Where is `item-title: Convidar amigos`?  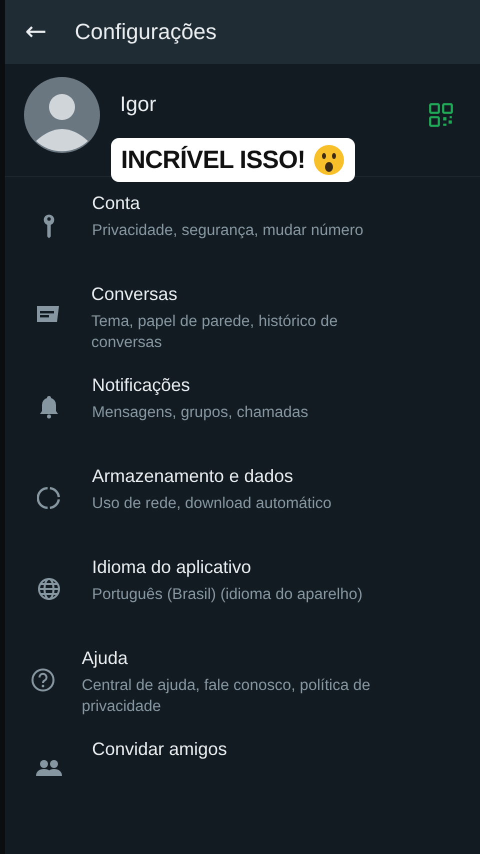
item-title: Convidar amigos is located at coordinates (160, 749).